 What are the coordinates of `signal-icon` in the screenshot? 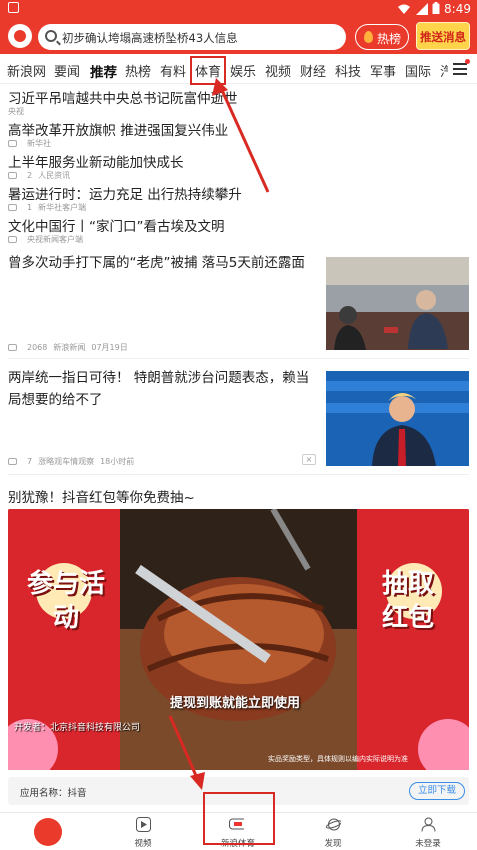 It's located at (422, 9).